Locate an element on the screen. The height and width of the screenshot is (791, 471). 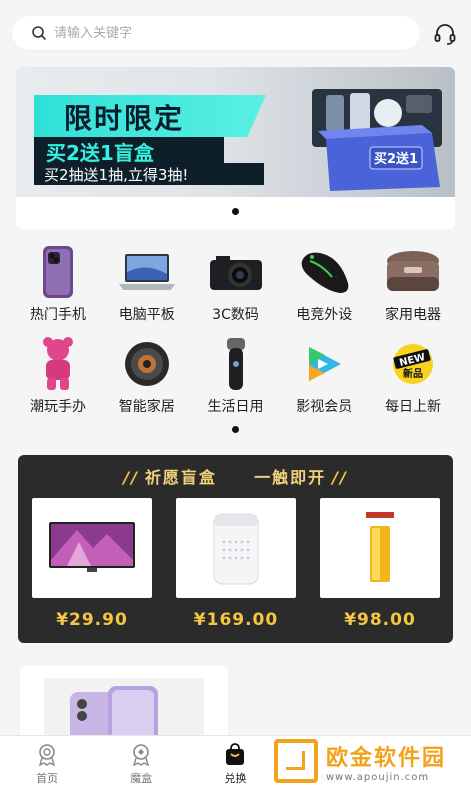
category-hot-phones: 热门手机 is located at coordinates (58, 290).